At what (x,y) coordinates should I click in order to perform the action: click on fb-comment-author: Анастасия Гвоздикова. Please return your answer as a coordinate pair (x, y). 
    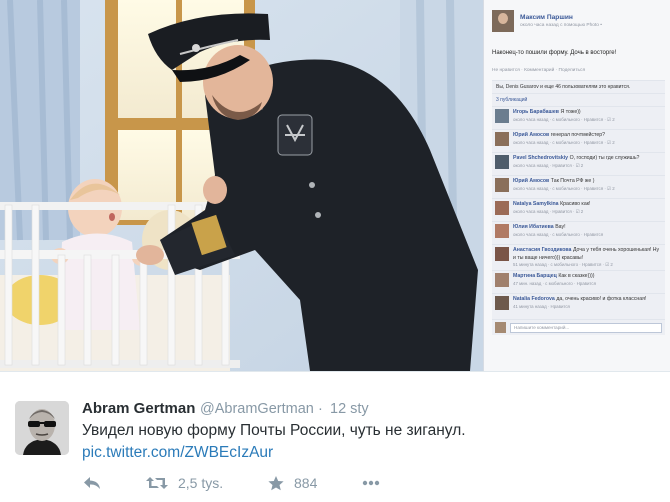
    Looking at the image, I should click on (542, 250).